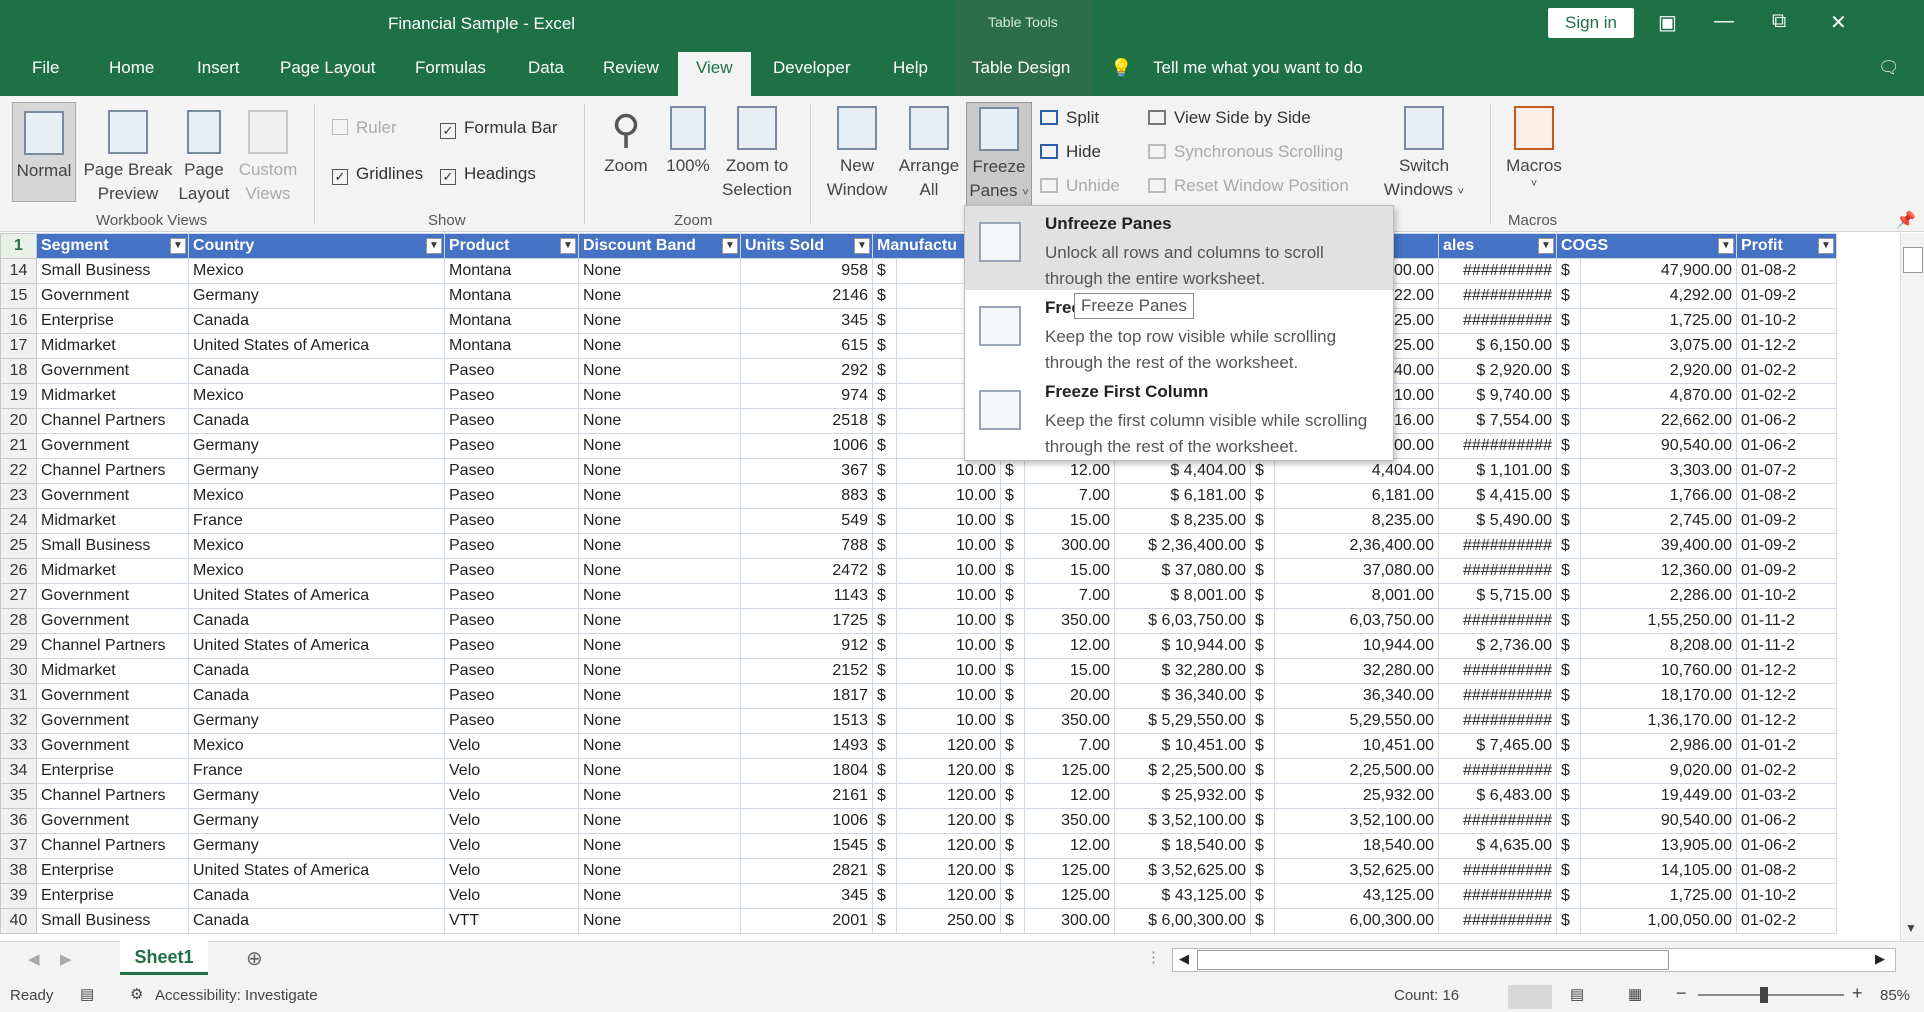 This screenshot has width=1924, height=1012. What do you see at coordinates (112, 546) in the screenshot?
I see `table-cell: Small Business` at bounding box center [112, 546].